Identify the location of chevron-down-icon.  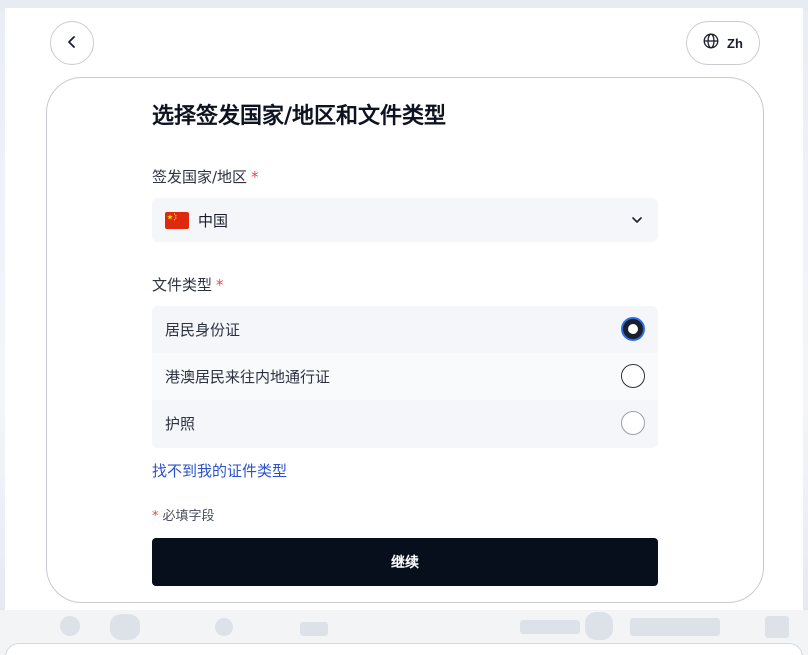
(637, 221).